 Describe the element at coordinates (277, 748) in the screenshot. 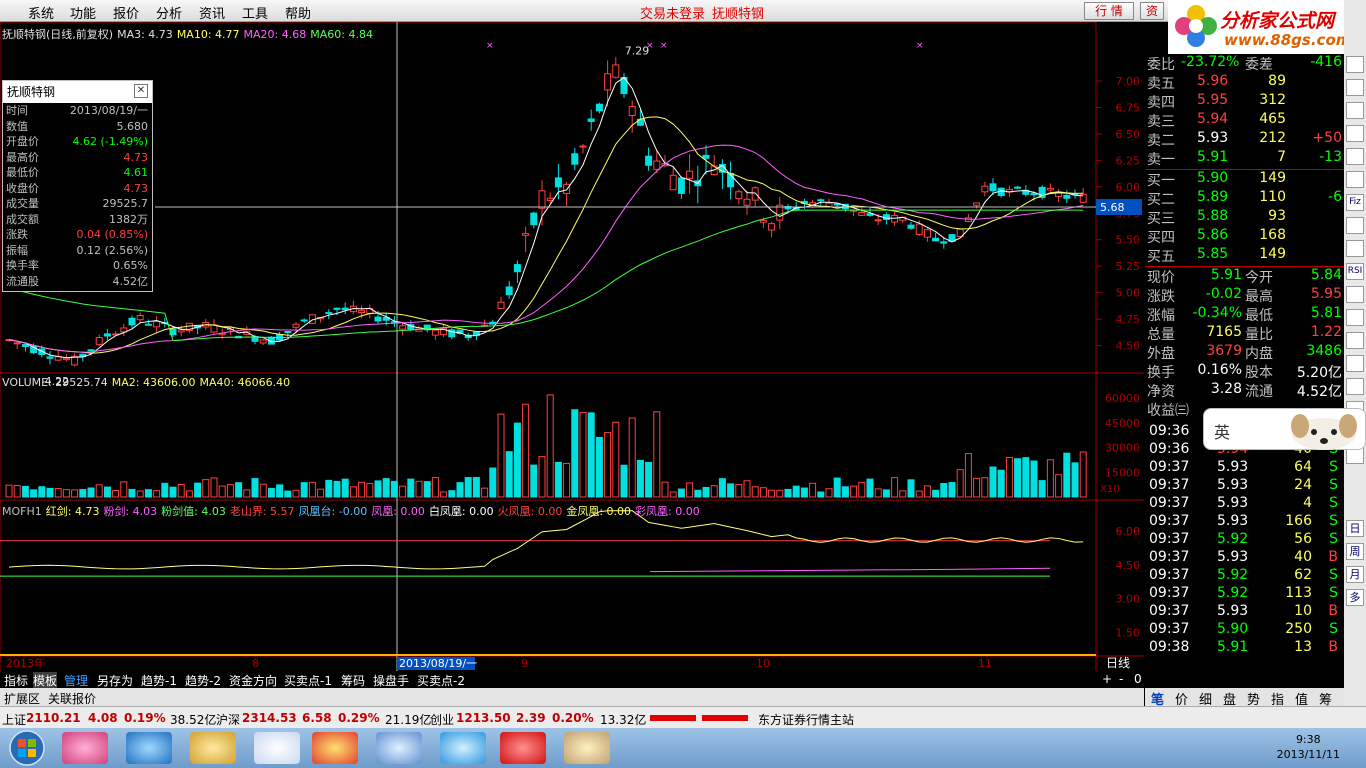

I see `app-icon-pinwheel` at that location.